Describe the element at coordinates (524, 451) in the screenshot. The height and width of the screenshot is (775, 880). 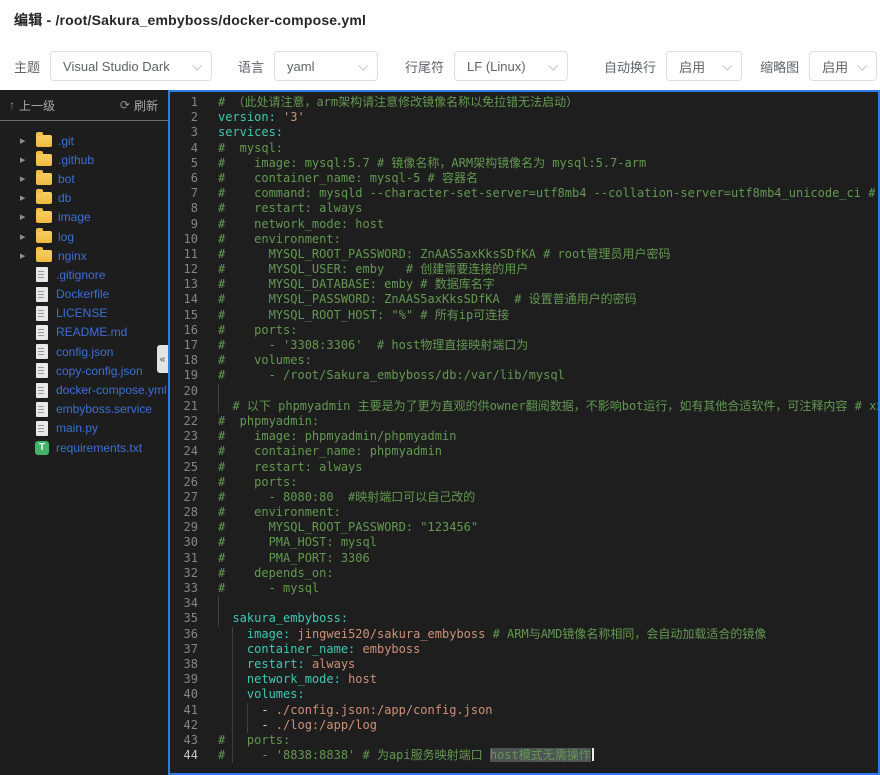
I see `code-line-24: 24 # container_name: phpmyadmin` at that location.